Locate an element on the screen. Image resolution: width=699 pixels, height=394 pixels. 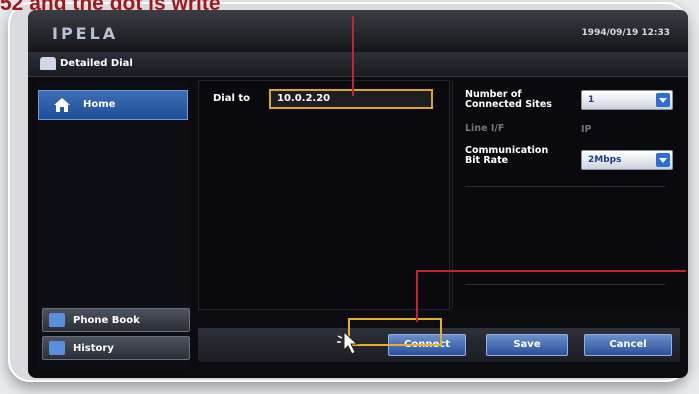
bit-rate-value: 2Mbps is located at coordinates (605, 160).